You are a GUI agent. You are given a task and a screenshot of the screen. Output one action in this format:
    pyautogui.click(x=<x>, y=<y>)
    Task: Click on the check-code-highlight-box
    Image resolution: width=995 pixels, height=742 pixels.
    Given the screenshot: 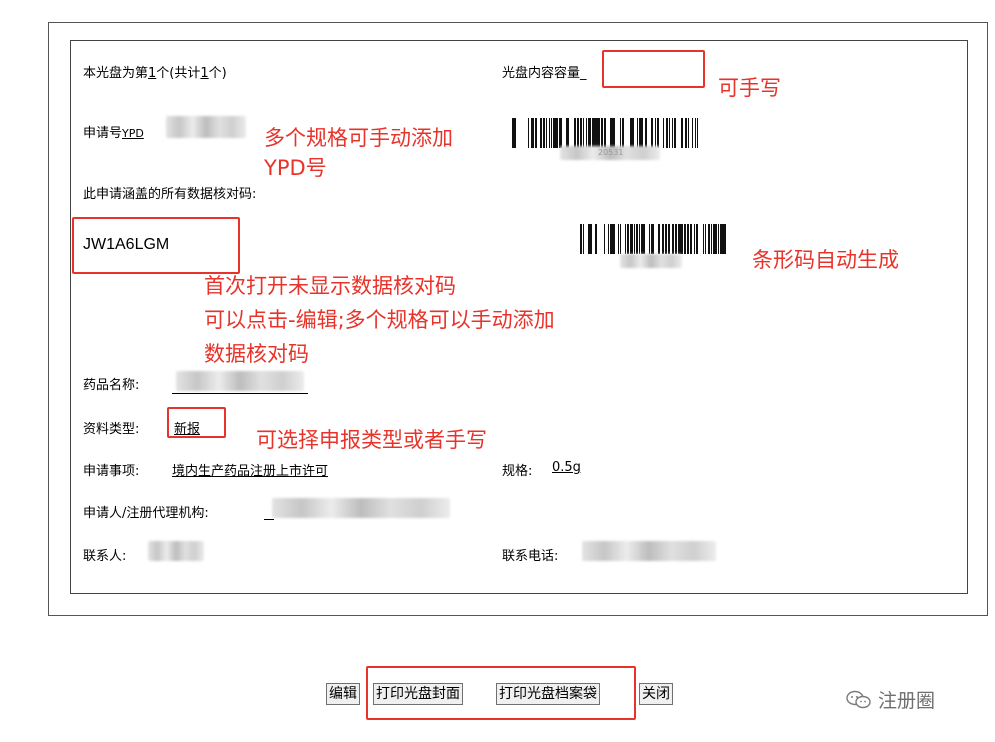 What is the action you would take?
    pyautogui.click(x=156, y=245)
    